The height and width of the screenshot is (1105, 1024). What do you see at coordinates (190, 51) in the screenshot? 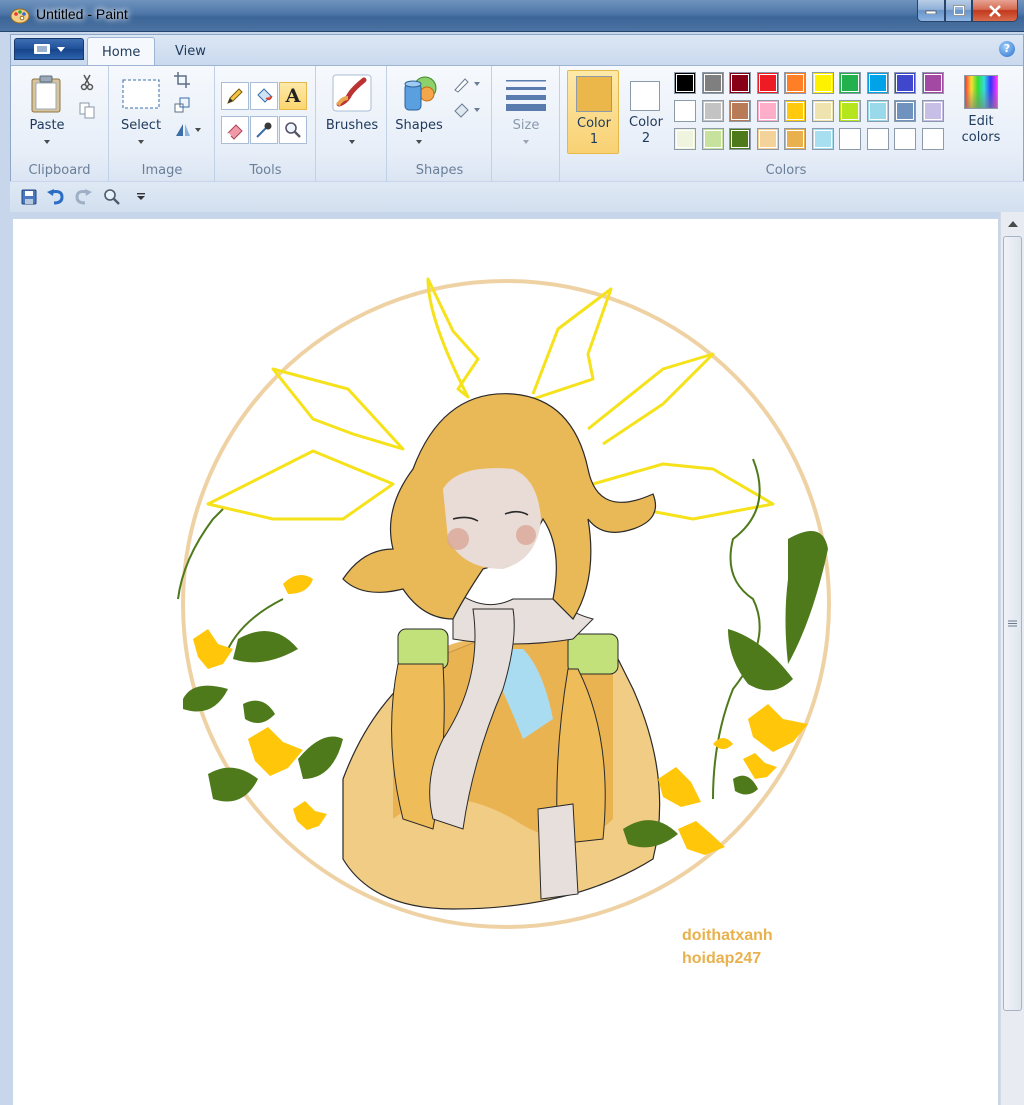
I see `tab-view: View` at bounding box center [190, 51].